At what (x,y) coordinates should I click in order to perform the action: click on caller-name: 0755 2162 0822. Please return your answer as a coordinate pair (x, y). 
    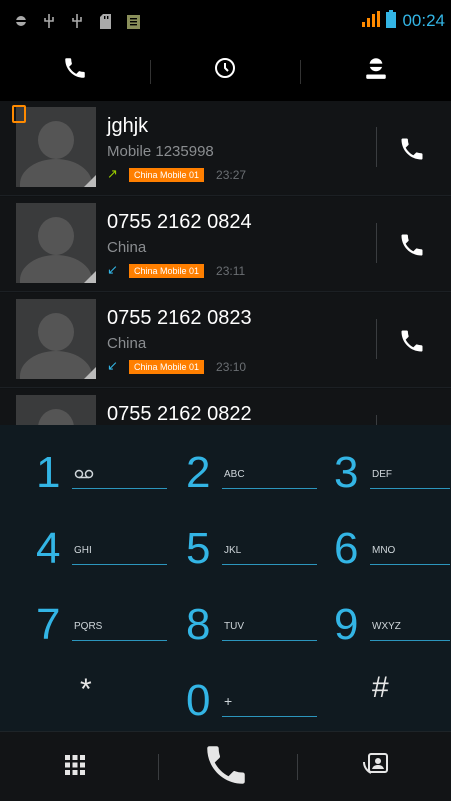
    Looking at the image, I should click on (179, 414).